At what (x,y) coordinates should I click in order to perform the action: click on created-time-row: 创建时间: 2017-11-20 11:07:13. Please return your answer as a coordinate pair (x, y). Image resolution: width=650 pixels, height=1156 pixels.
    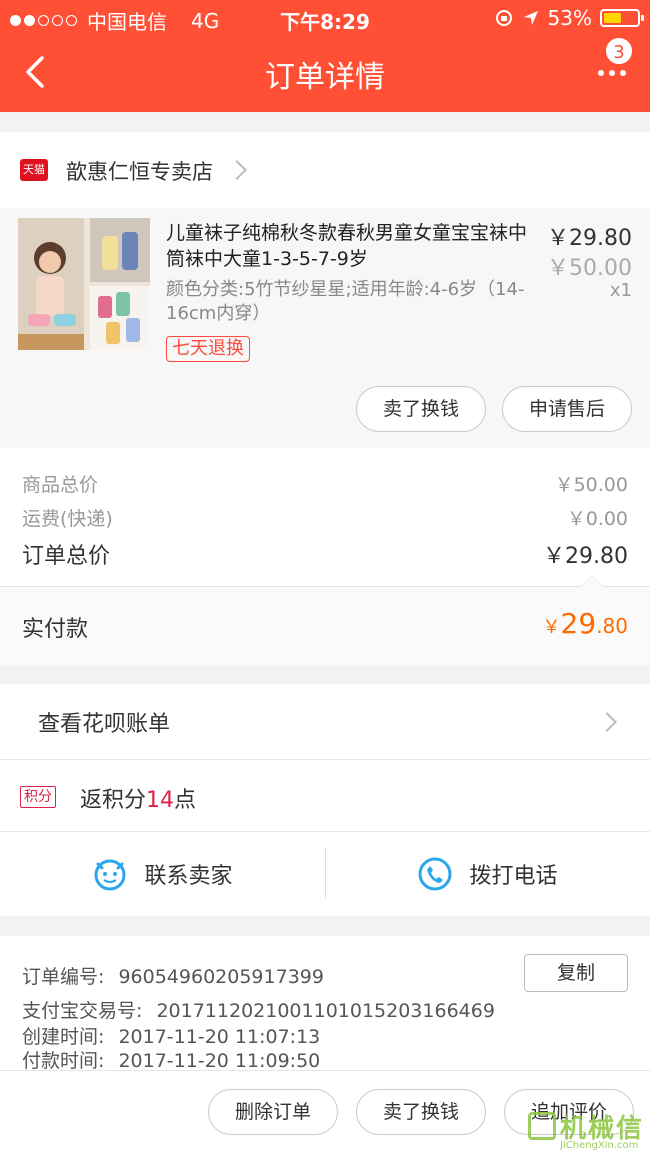
    Looking at the image, I should click on (171, 1035).